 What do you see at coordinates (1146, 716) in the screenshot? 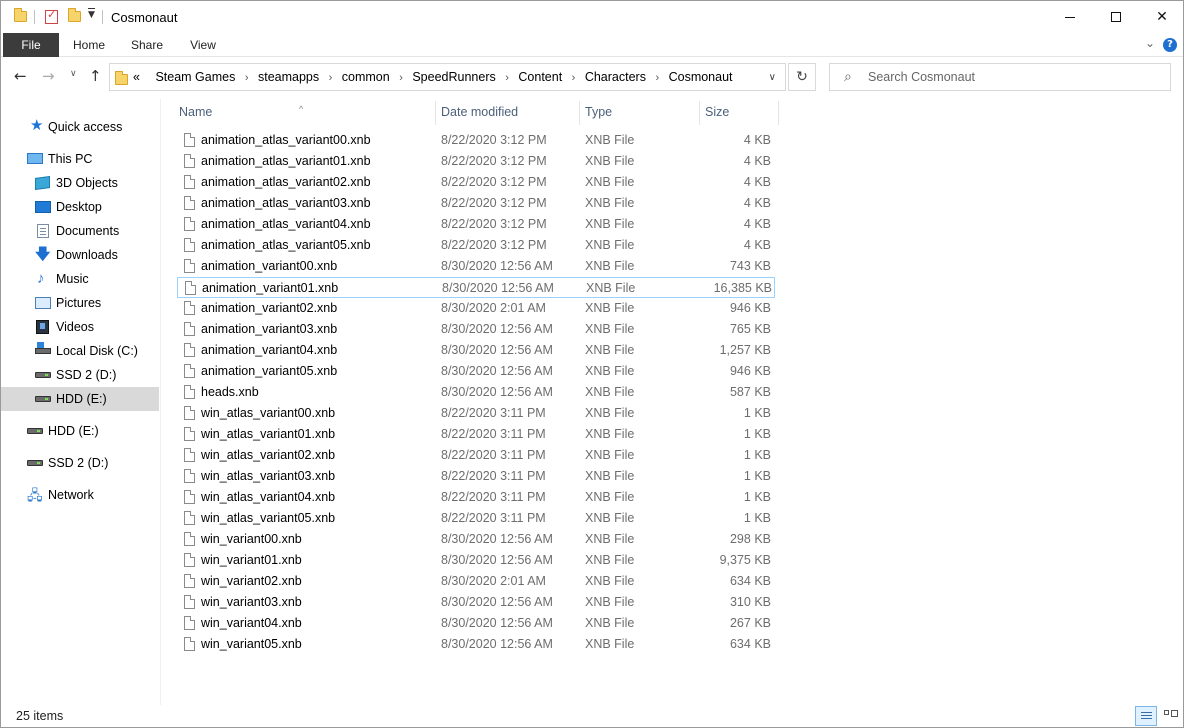
I see `details-view-button` at bounding box center [1146, 716].